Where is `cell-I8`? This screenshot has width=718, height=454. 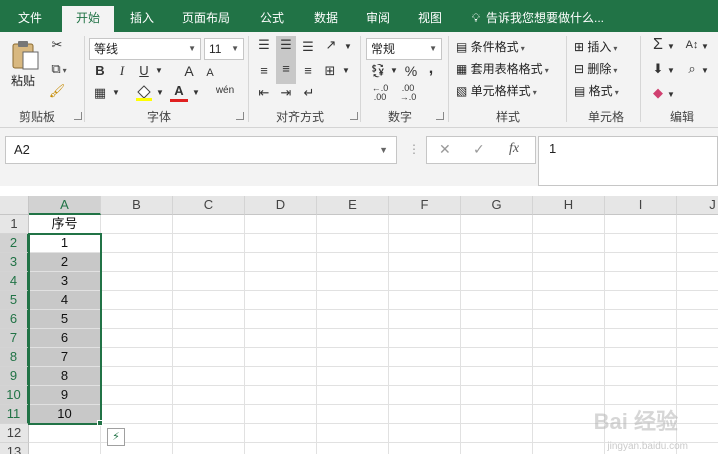
cell-I8 is located at coordinates (641, 357).